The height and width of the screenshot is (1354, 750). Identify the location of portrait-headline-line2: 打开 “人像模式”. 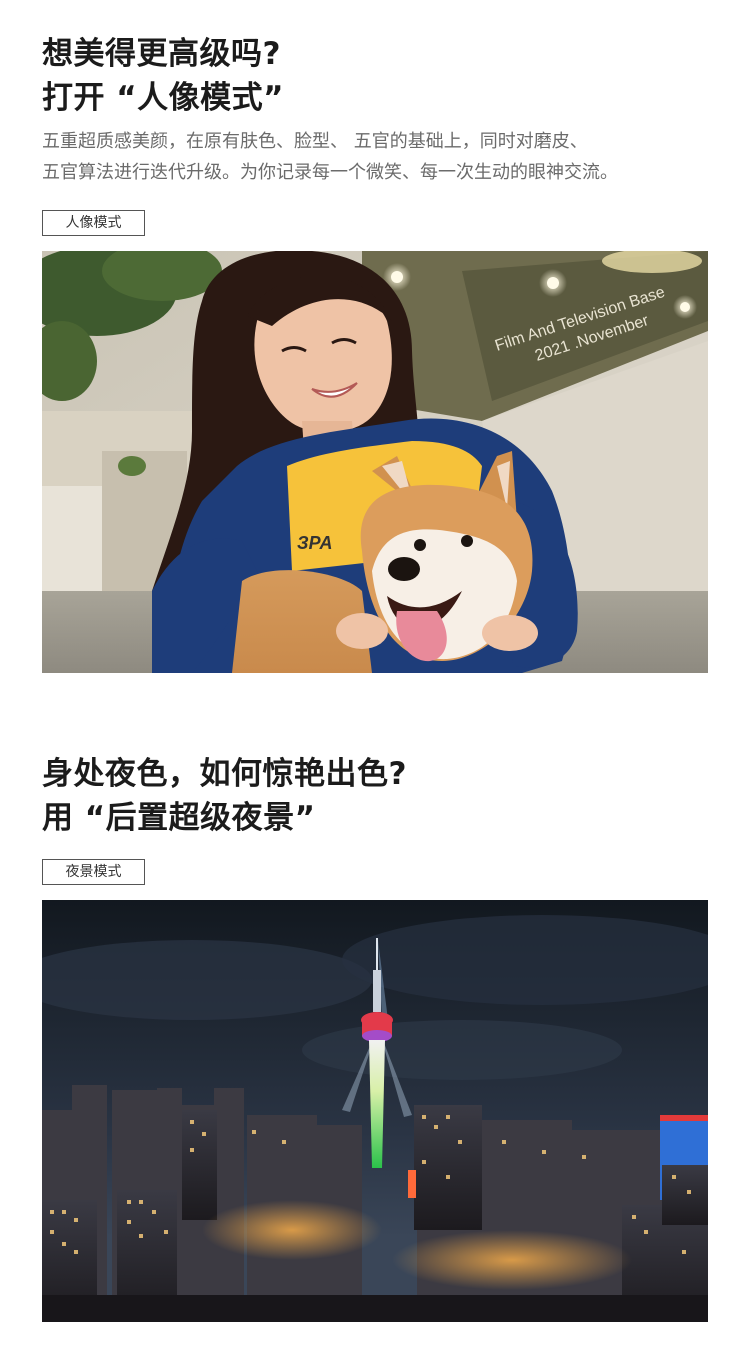
(163, 98).